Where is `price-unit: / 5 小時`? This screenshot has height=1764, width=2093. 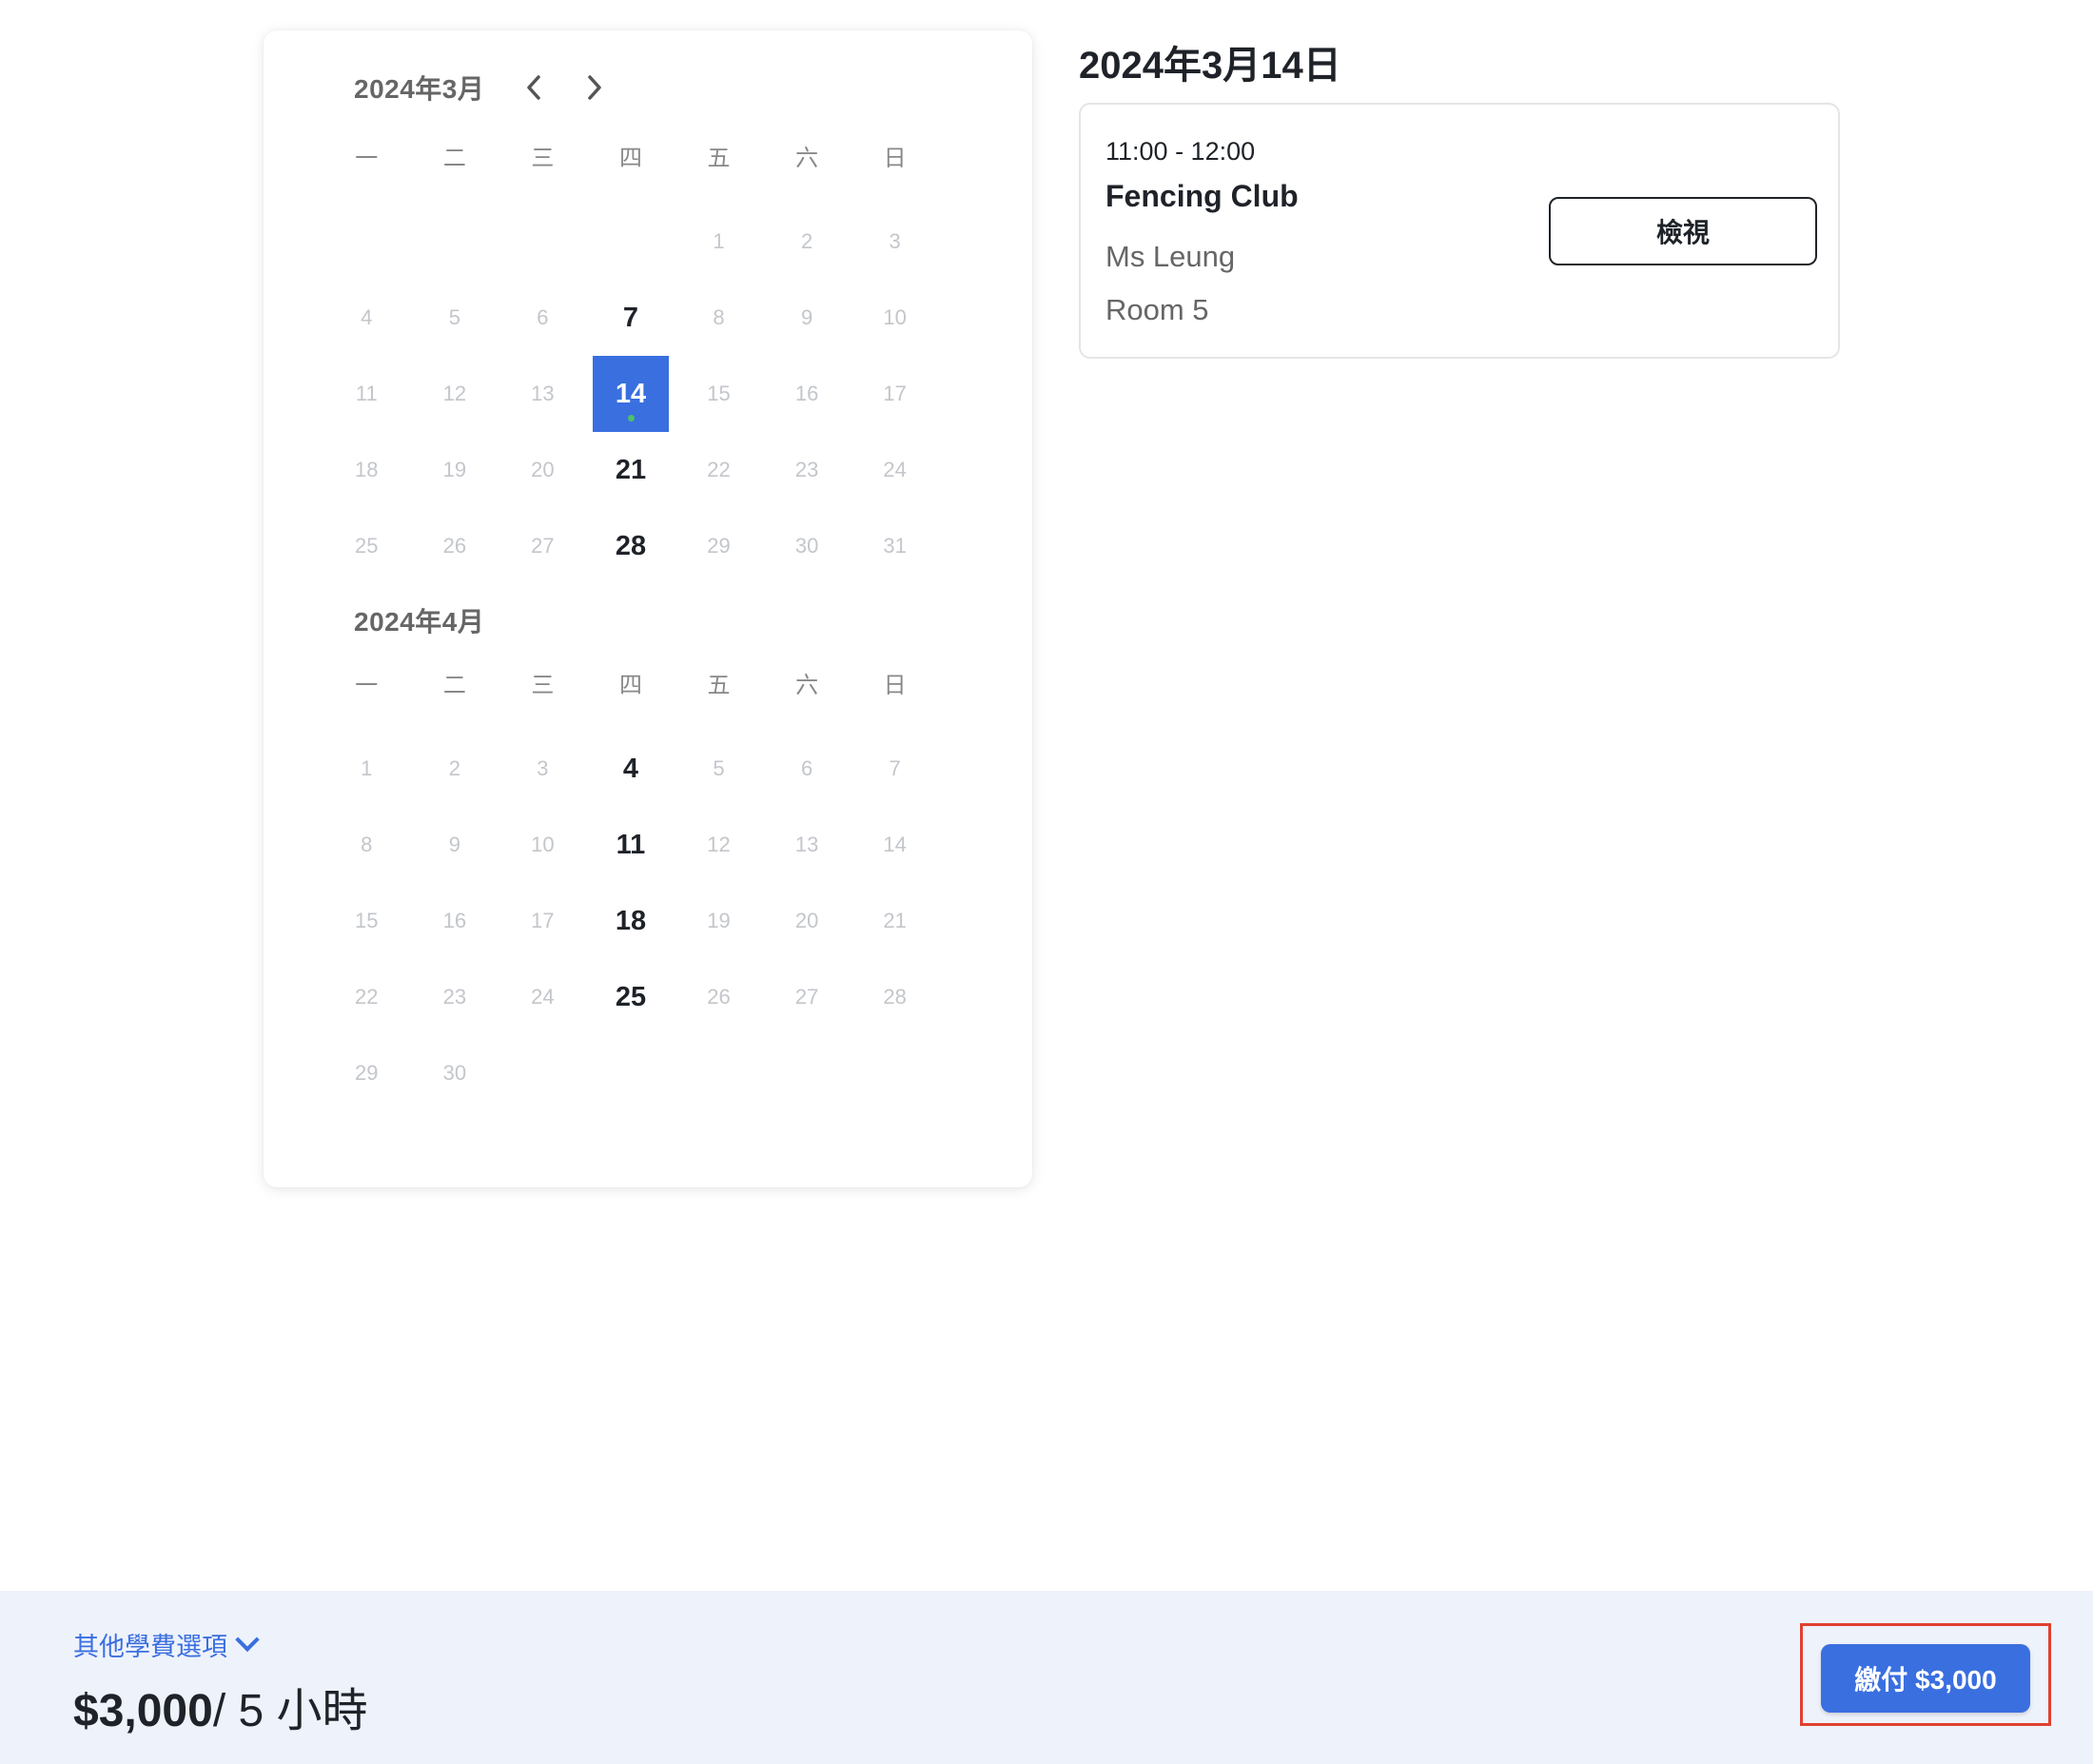 price-unit: / 5 小時 is located at coordinates (290, 1711).